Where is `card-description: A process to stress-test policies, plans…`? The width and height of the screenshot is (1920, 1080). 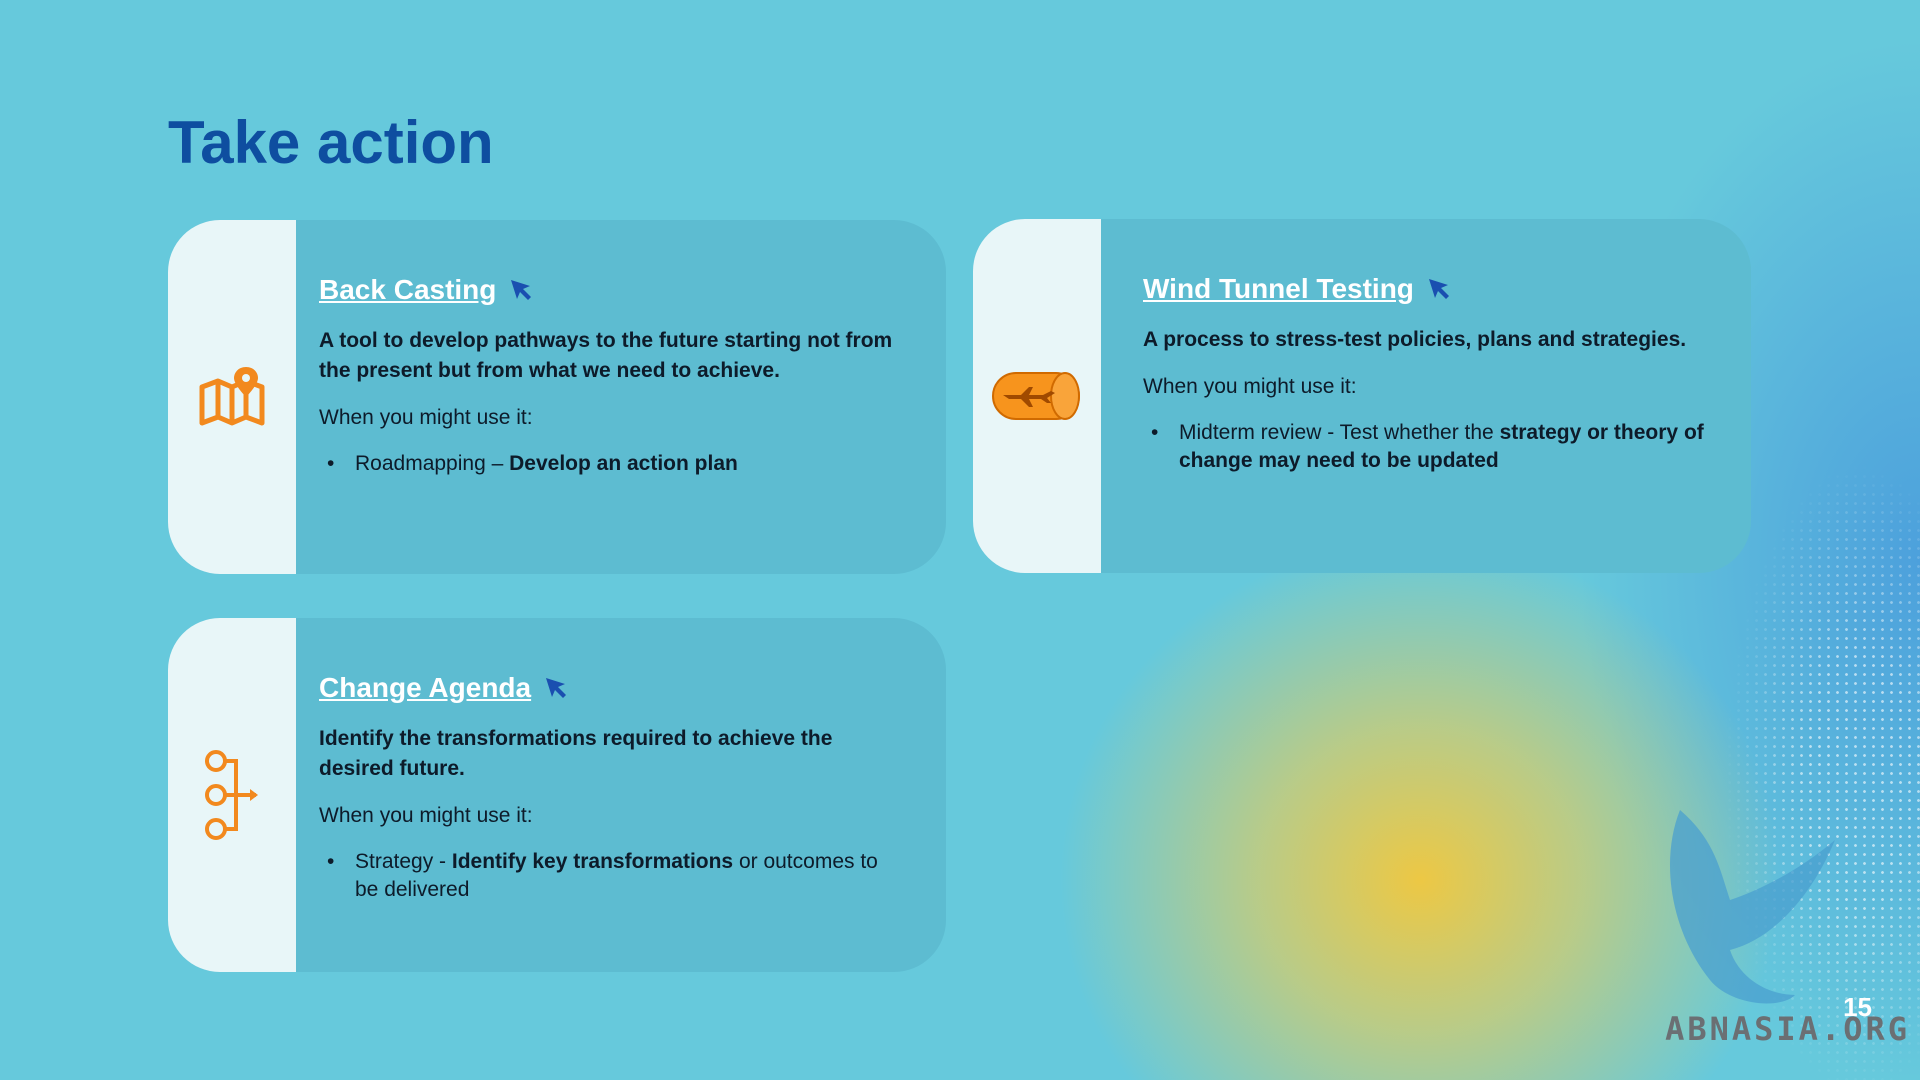 card-description: A process to stress-test policies, plans… is located at coordinates (1415, 339).